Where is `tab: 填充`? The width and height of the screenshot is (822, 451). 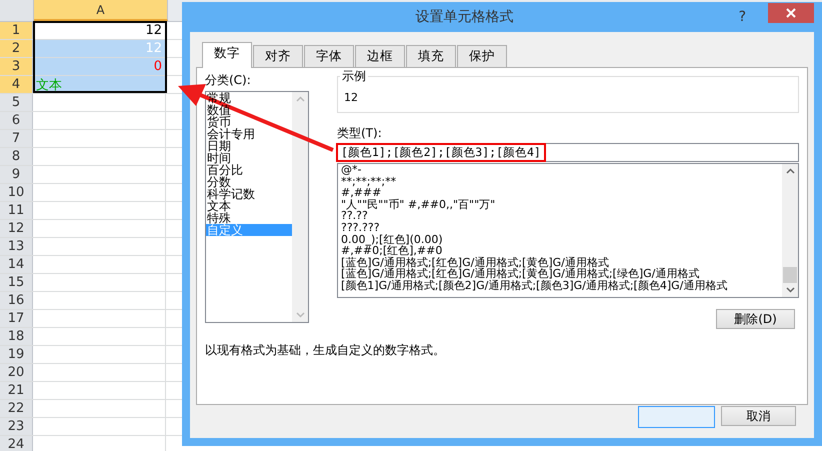
tab: 填充 is located at coordinates (431, 56).